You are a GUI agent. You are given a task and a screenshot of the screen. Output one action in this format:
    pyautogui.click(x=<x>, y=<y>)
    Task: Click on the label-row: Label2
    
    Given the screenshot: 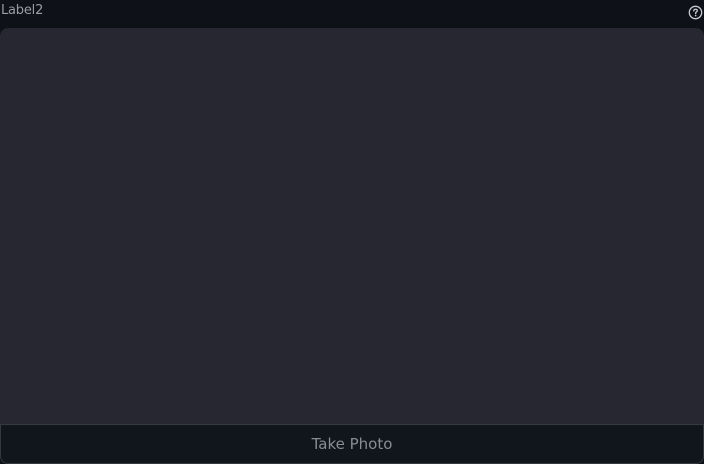 What is the action you would take?
    pyautogui.click(x=352, y=12)
    